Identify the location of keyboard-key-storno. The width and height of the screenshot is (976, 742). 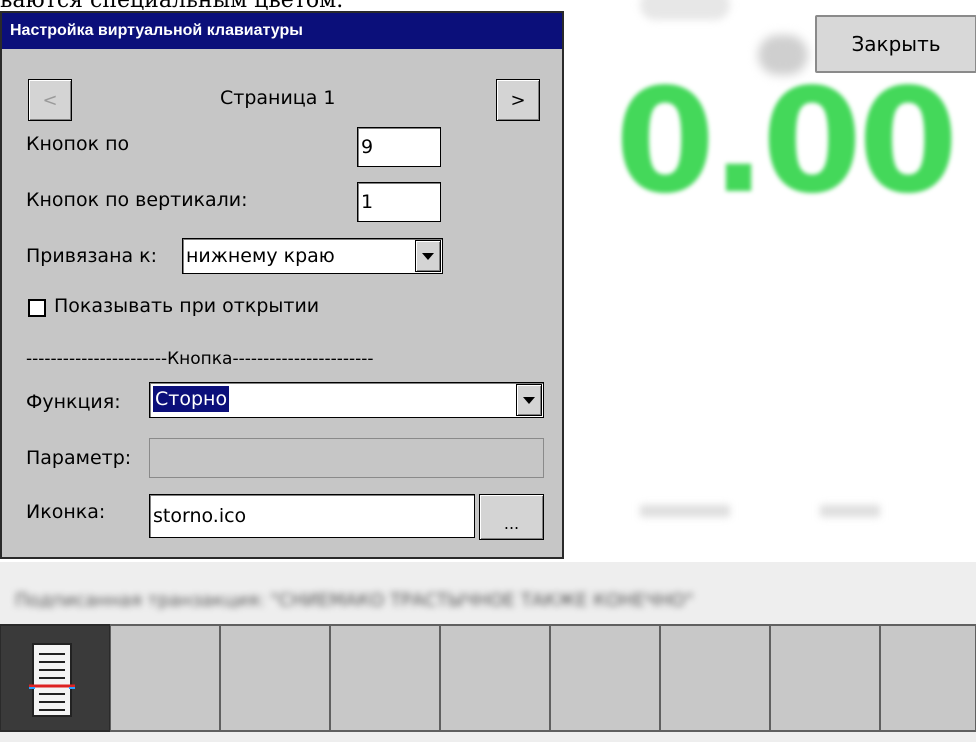
(55, 678).